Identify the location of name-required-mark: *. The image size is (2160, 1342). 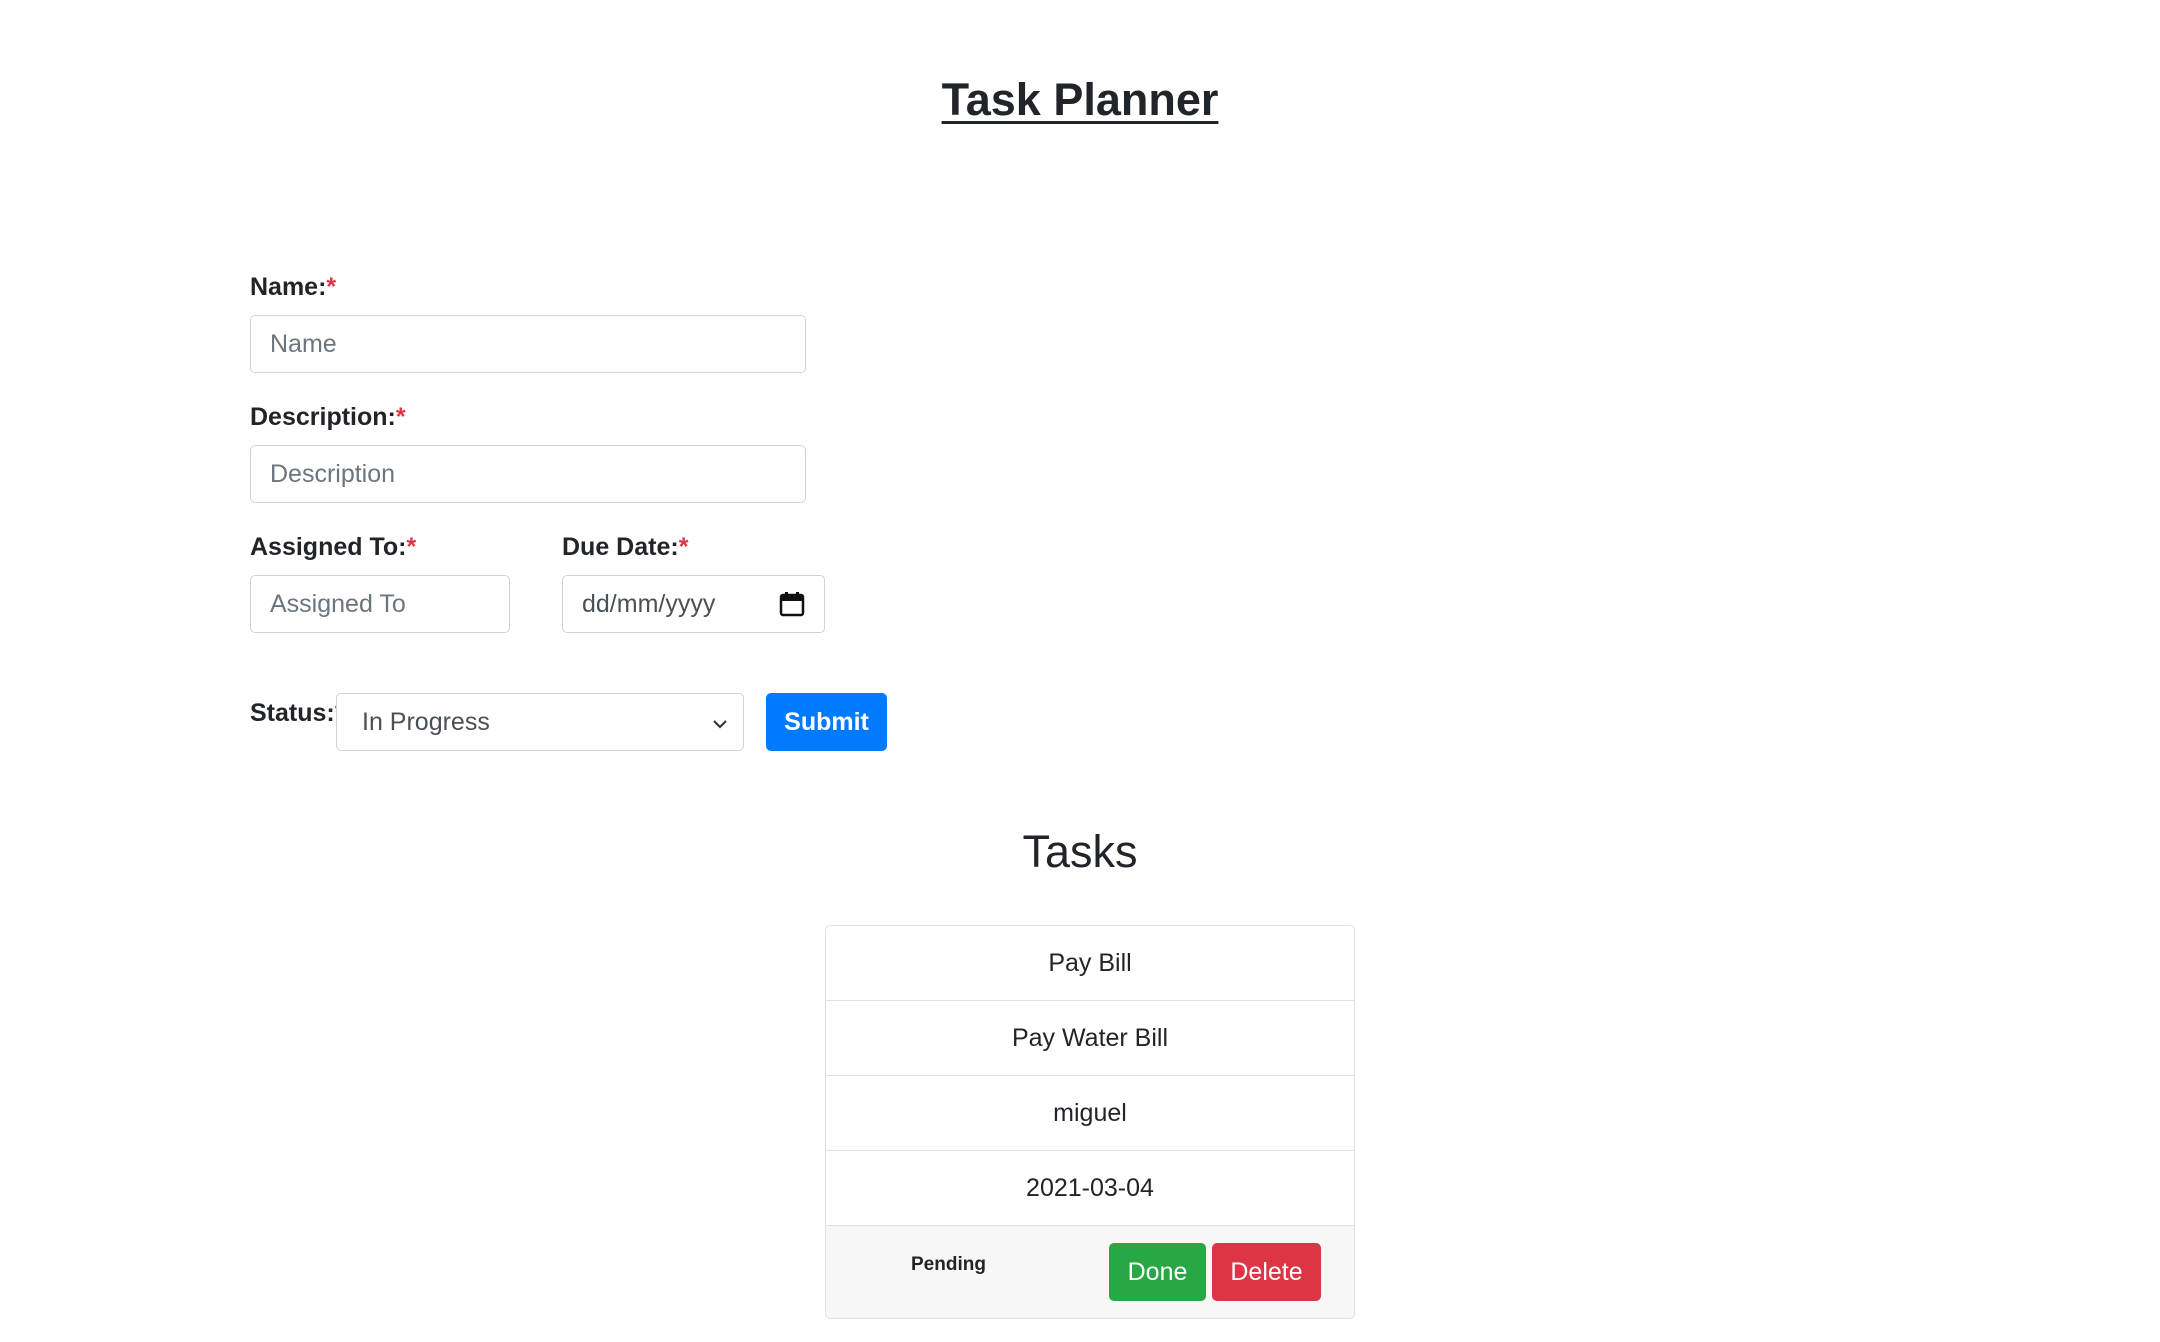
(331, 287).